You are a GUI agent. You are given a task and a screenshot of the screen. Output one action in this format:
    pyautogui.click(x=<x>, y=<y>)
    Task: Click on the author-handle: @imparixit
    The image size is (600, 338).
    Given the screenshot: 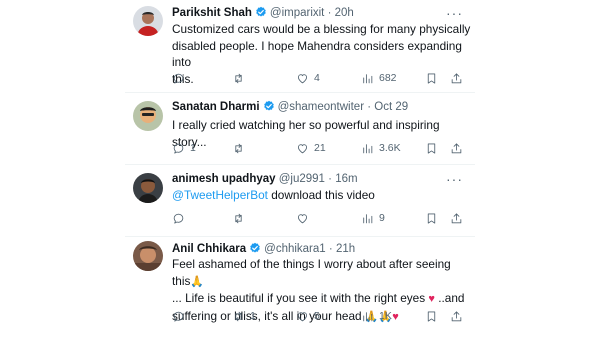 What is the action you would take?
    pyautogui.click(x=297, y=13)
    